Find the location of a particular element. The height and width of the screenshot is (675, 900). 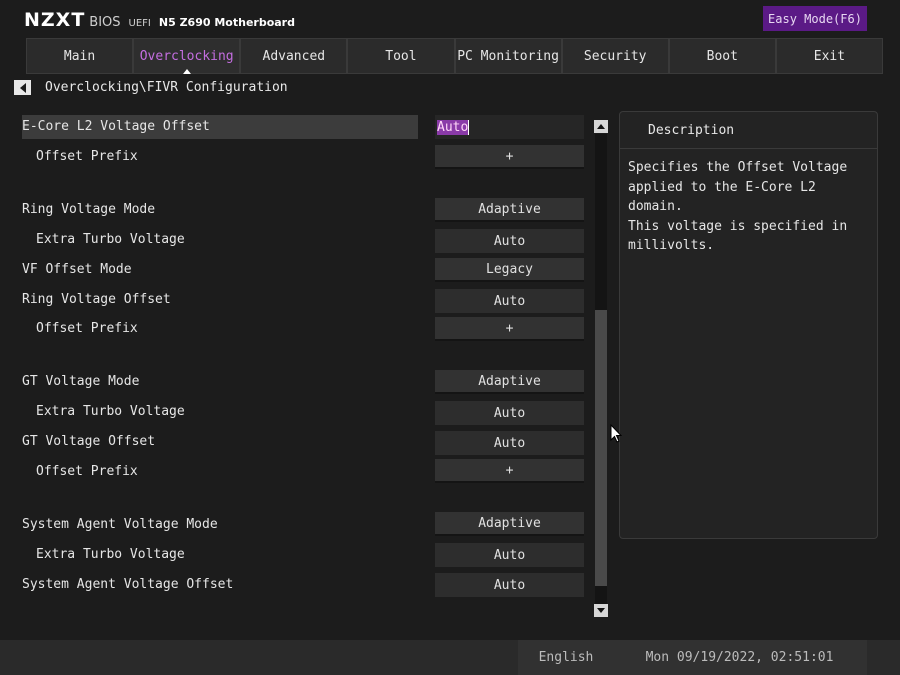

settings-scrollbar is located at coordinates (601, 368).